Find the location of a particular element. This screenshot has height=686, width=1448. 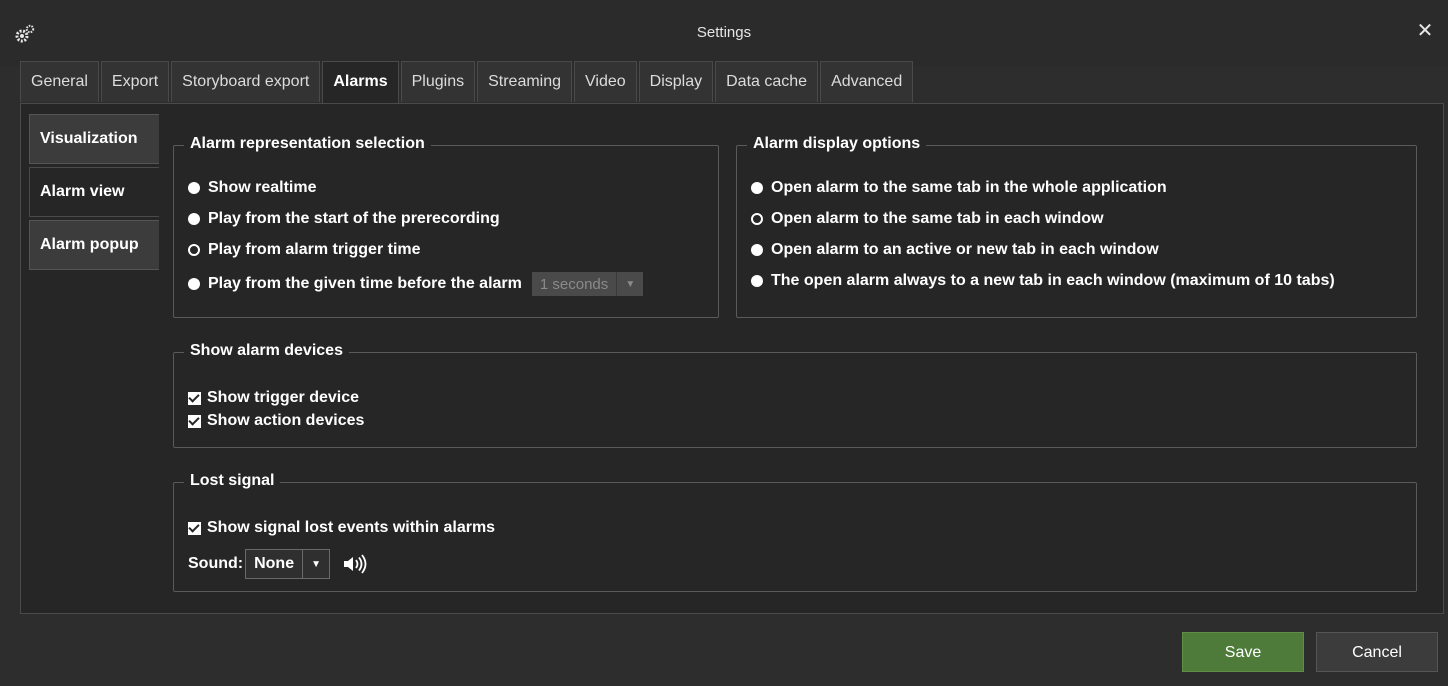

radio-play-trigger-time: Play from alarm trigger time is located at coordinates (304, 250).